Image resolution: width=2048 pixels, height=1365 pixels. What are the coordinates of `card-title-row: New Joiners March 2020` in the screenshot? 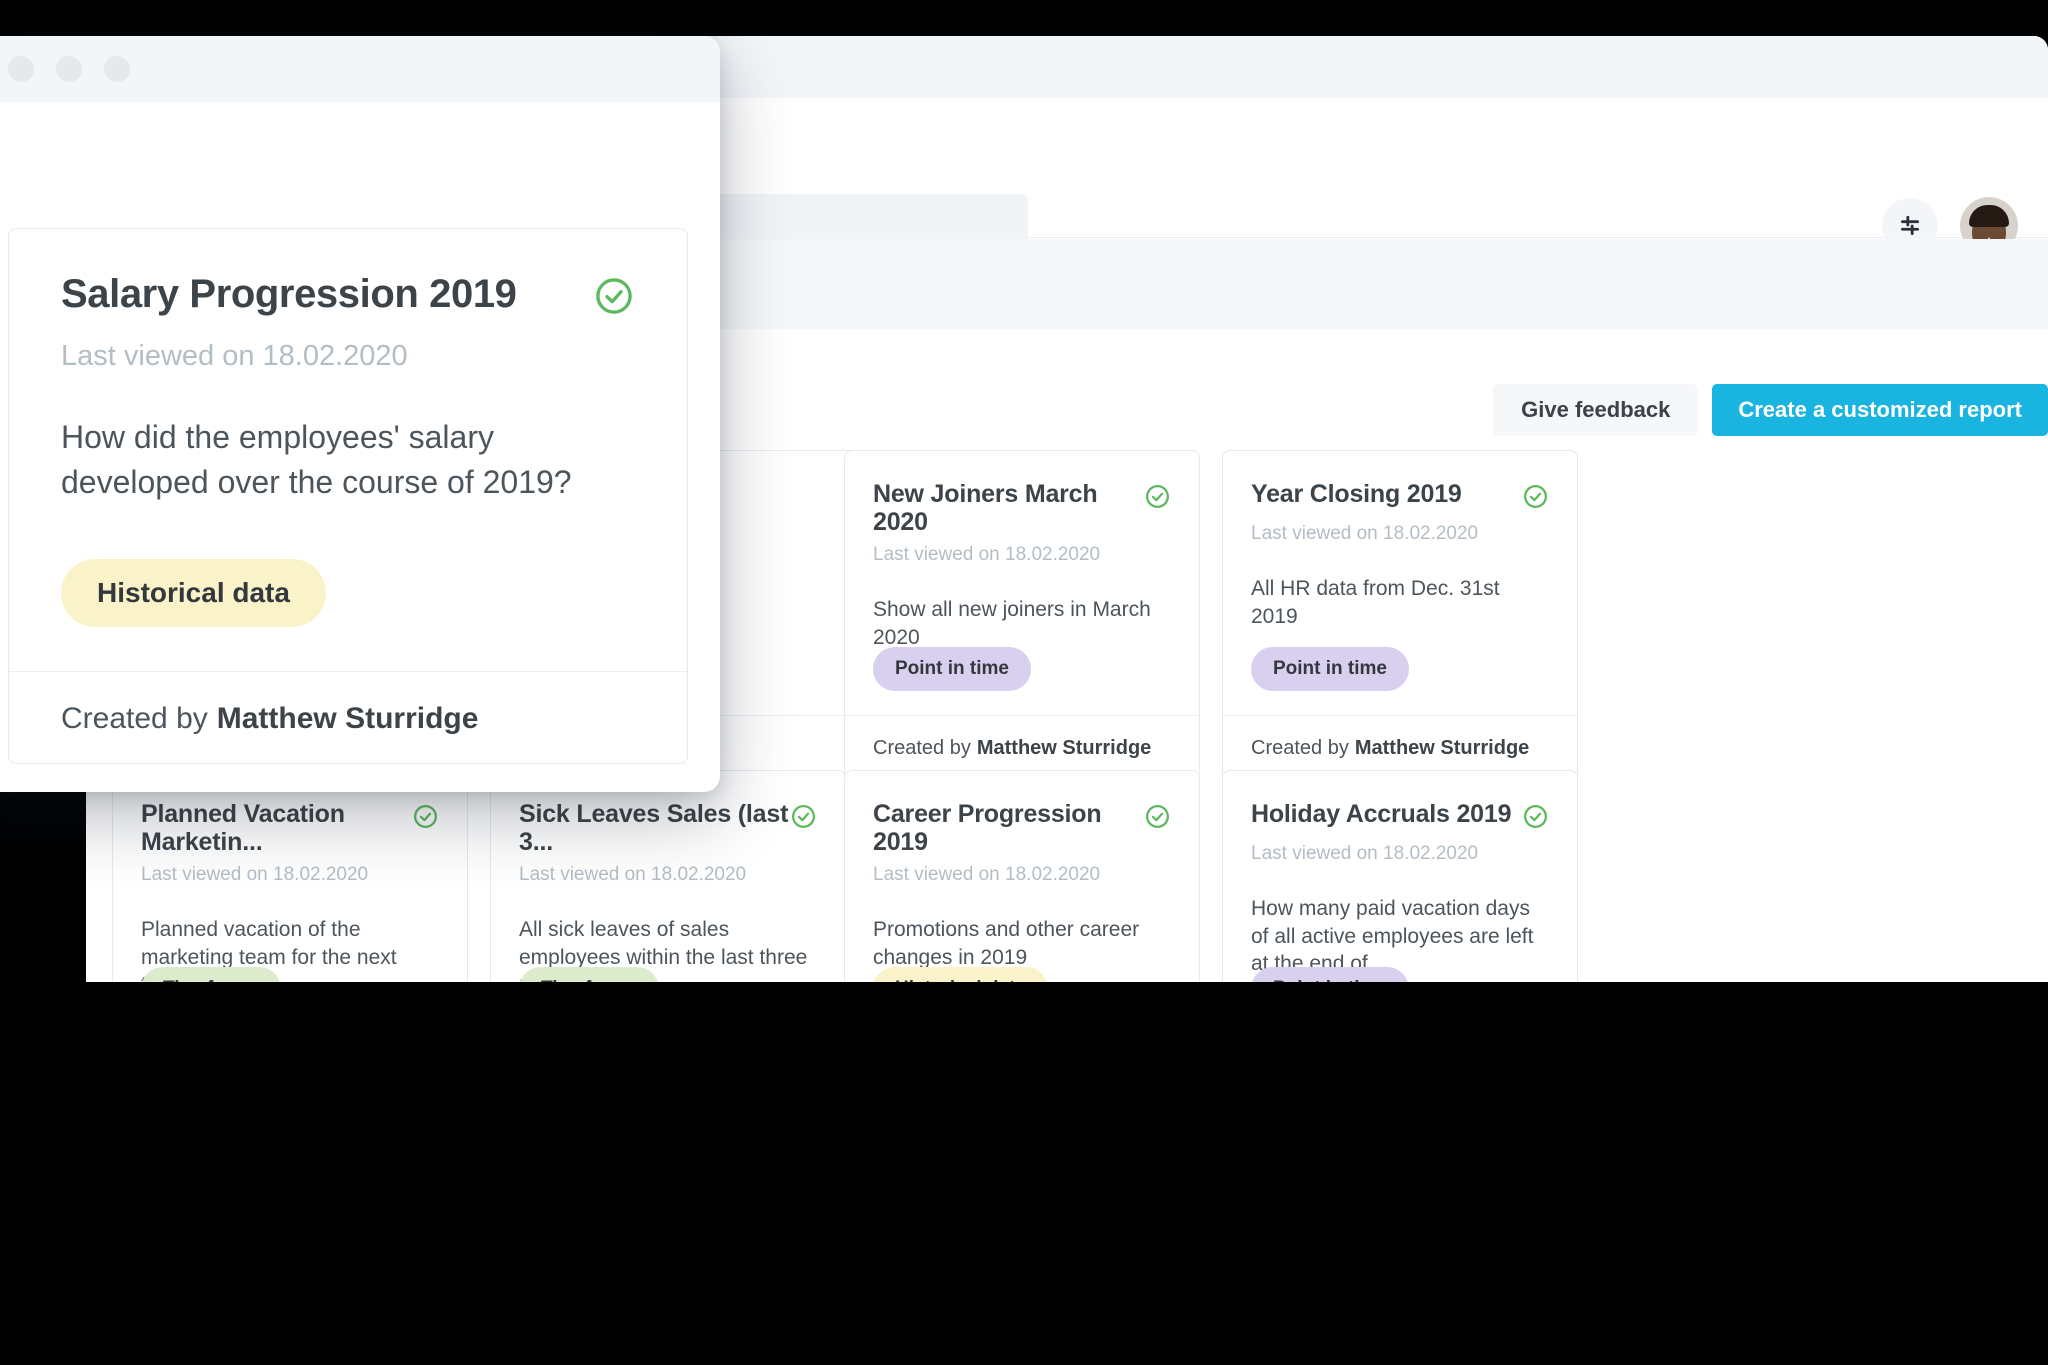 It's located at (1022, 508).